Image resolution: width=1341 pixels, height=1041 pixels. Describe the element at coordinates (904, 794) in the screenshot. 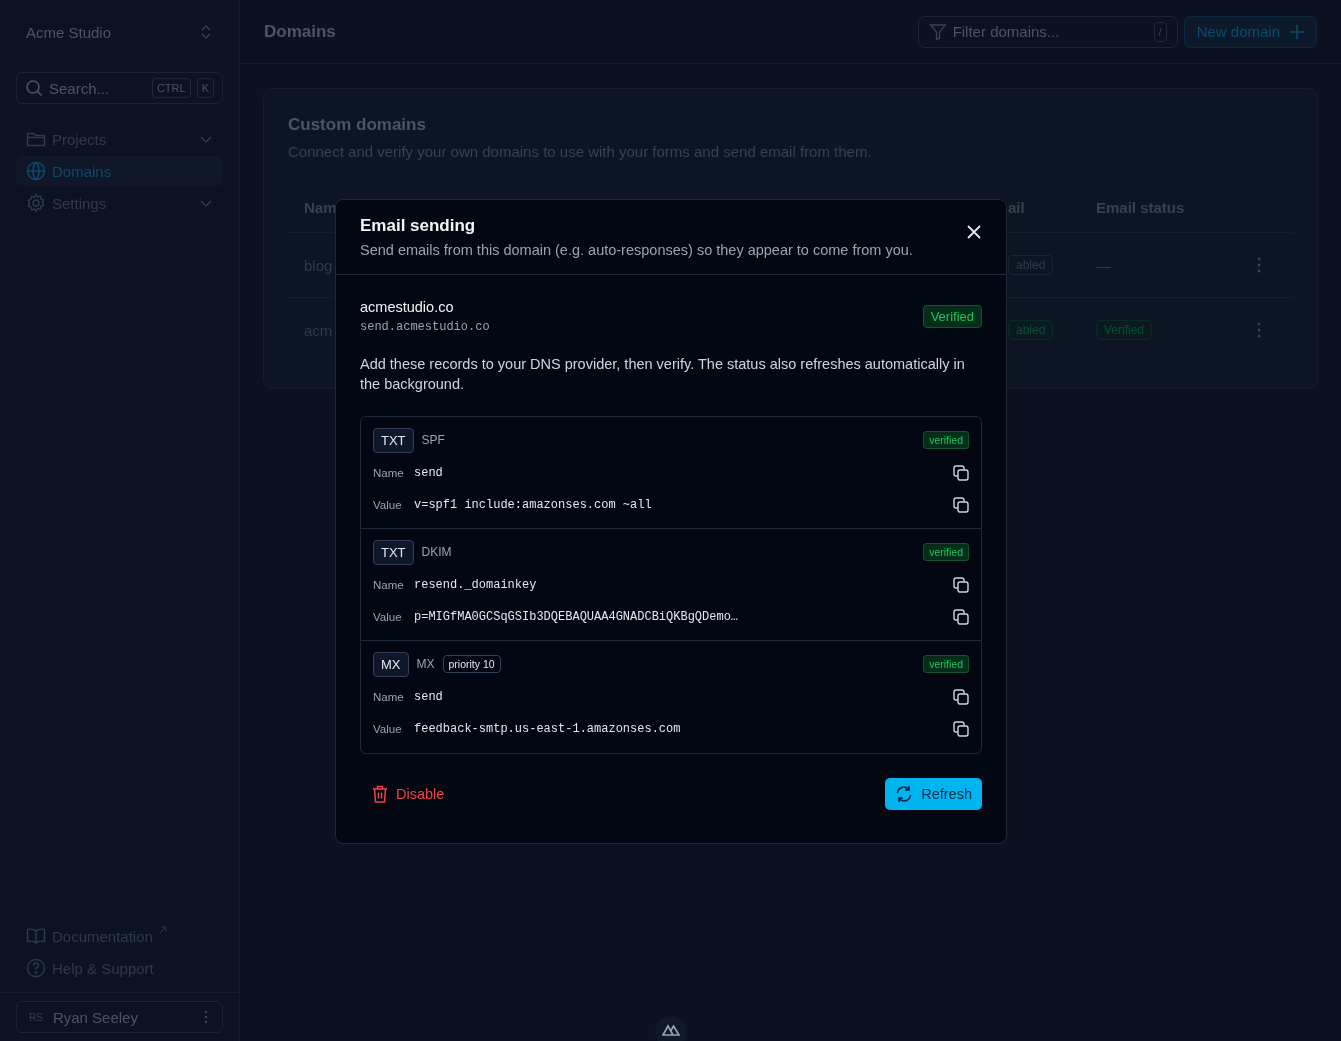

I see `refresh-icon` at that location.